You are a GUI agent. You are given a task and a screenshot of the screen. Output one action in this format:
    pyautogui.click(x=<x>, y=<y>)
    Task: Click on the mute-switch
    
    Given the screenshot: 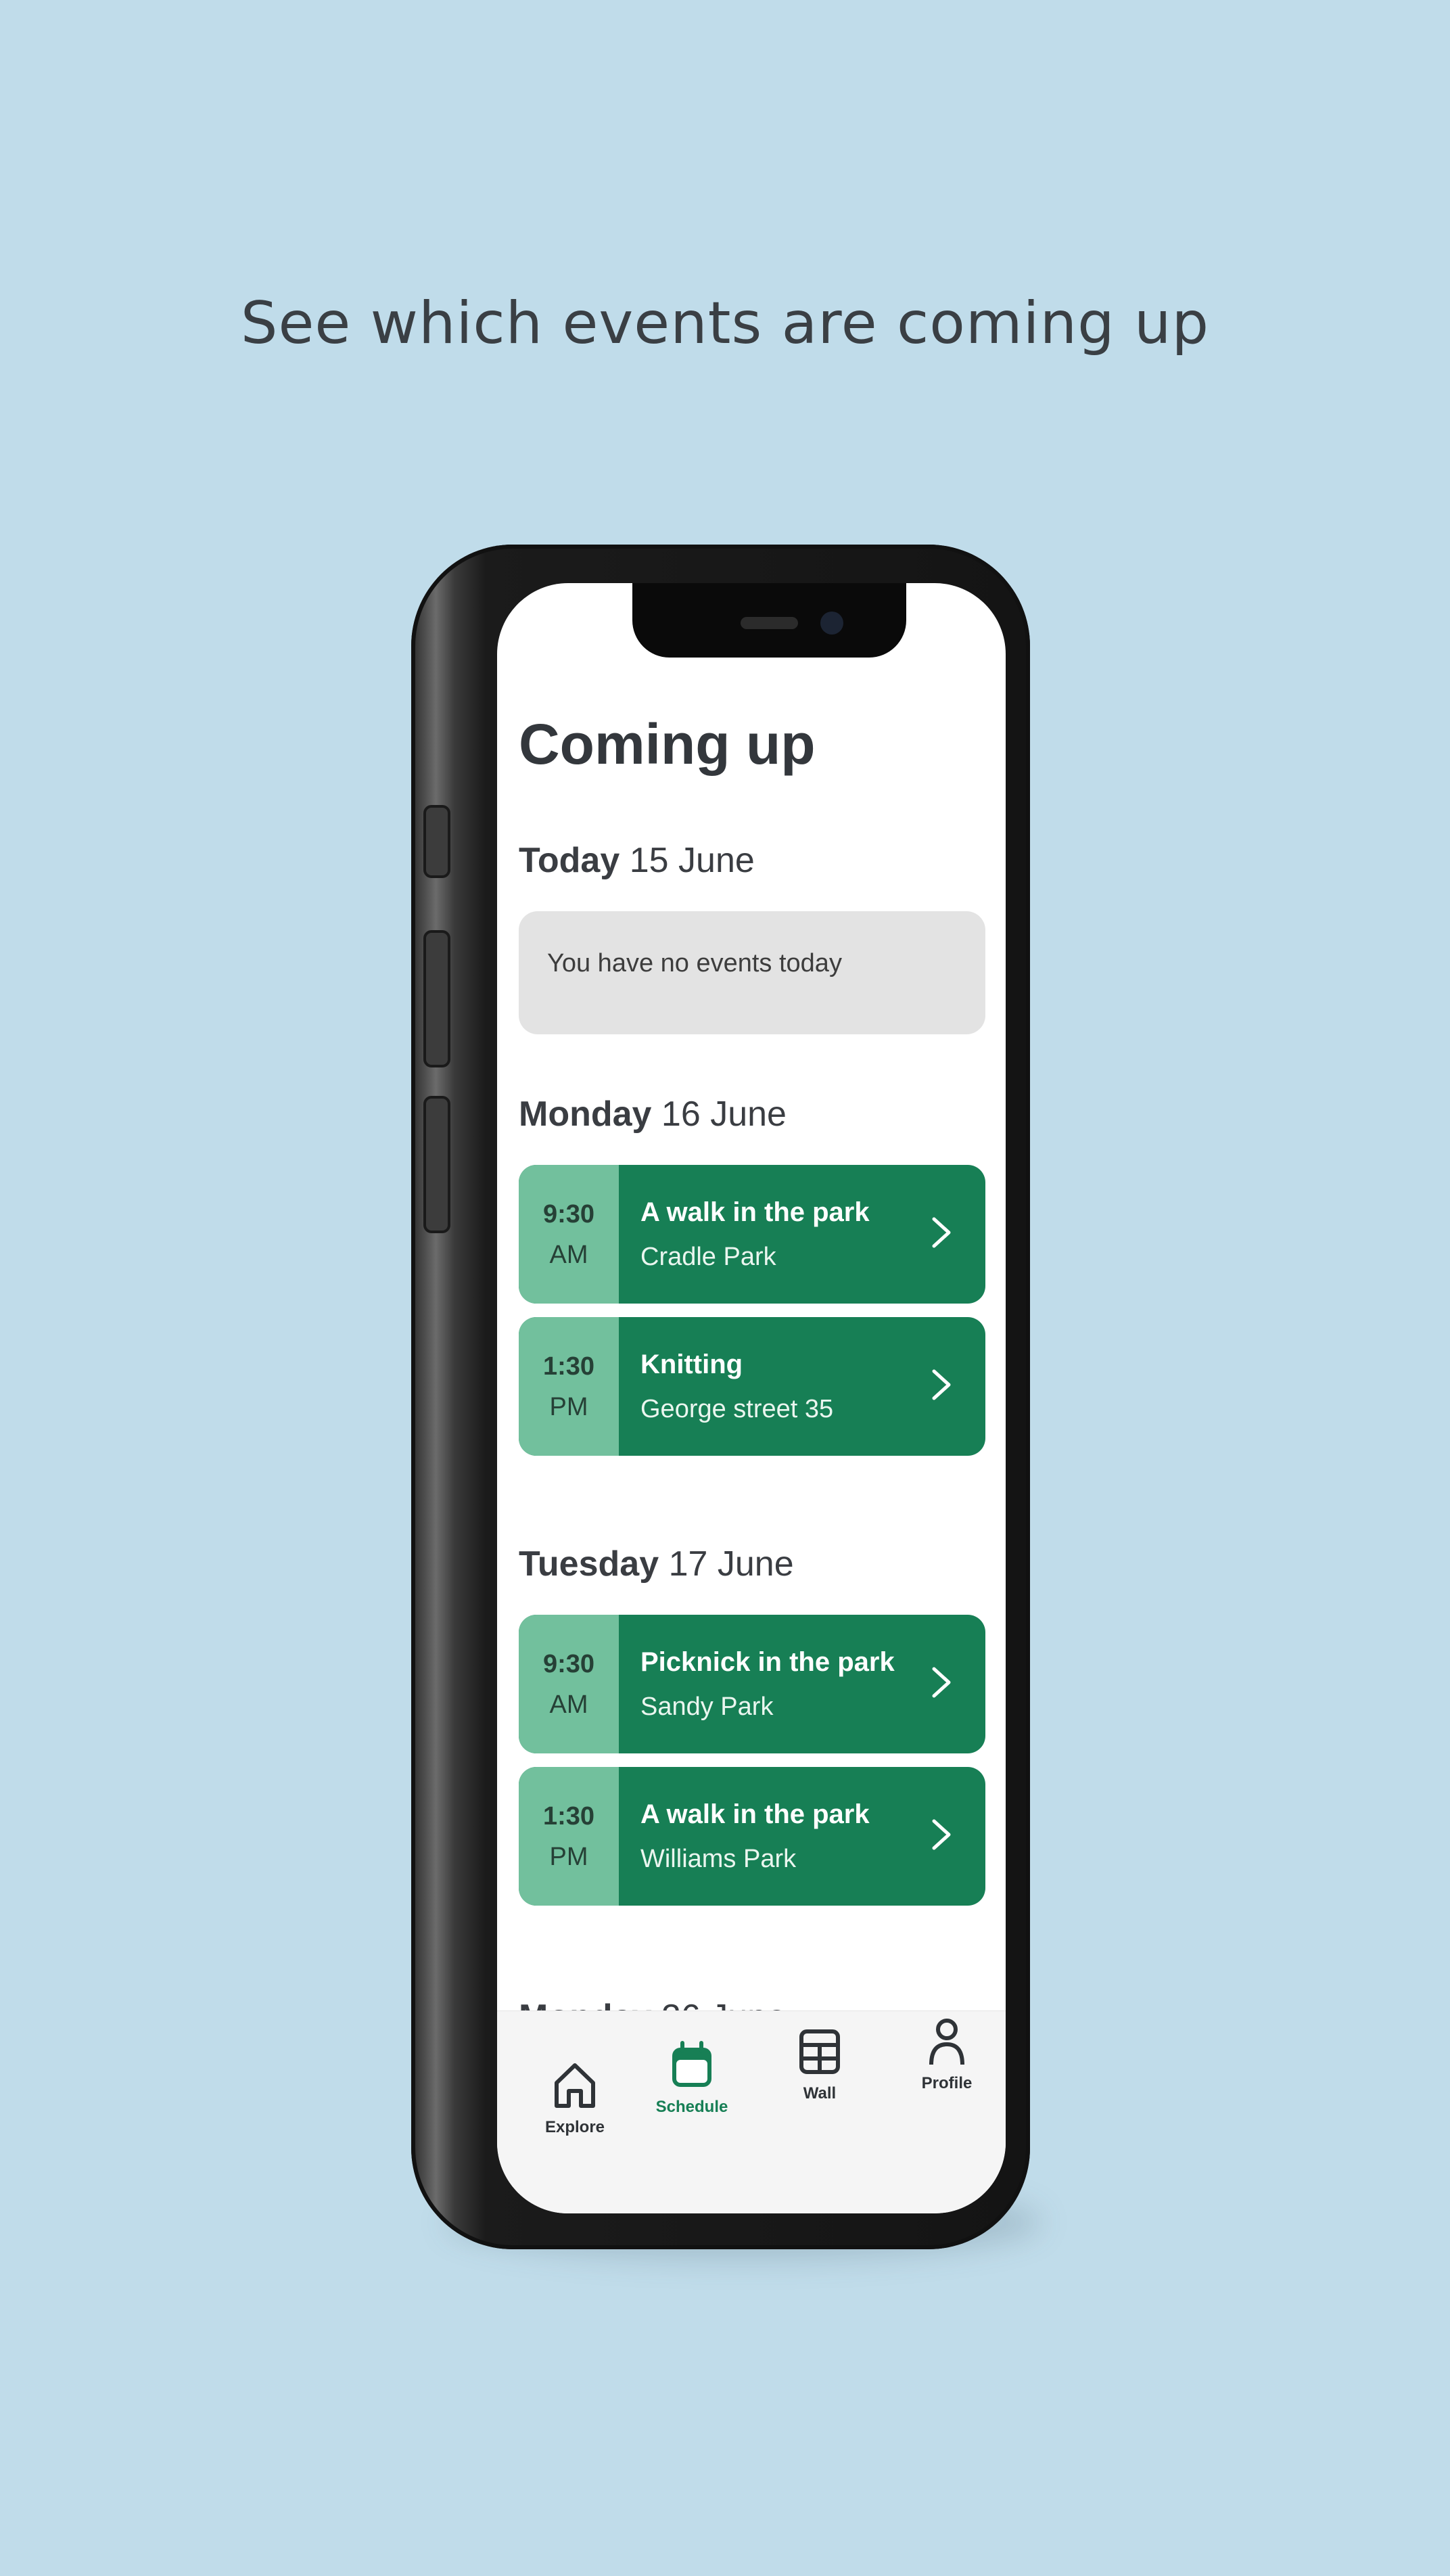 What is the action you would take?
    pyautogui.click(x=436, y=841)
    